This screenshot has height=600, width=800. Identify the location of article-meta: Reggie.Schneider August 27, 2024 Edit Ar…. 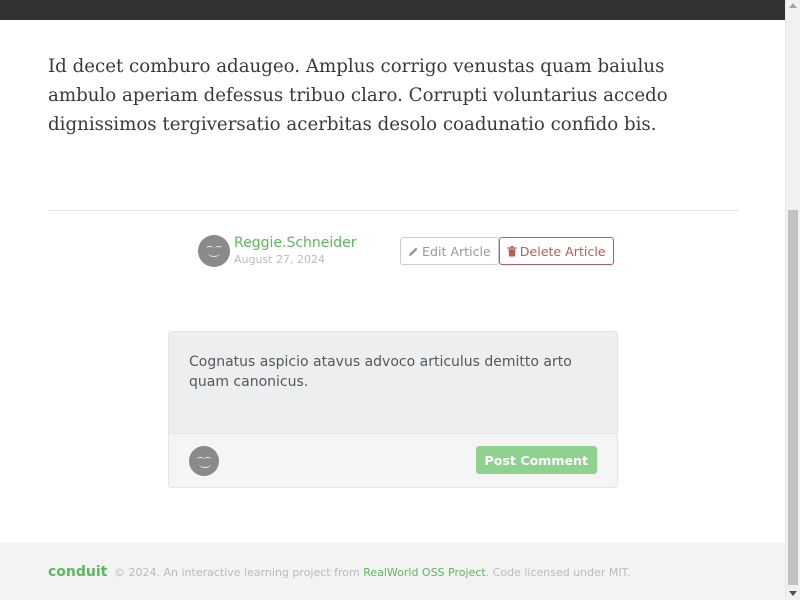
(406, 251).